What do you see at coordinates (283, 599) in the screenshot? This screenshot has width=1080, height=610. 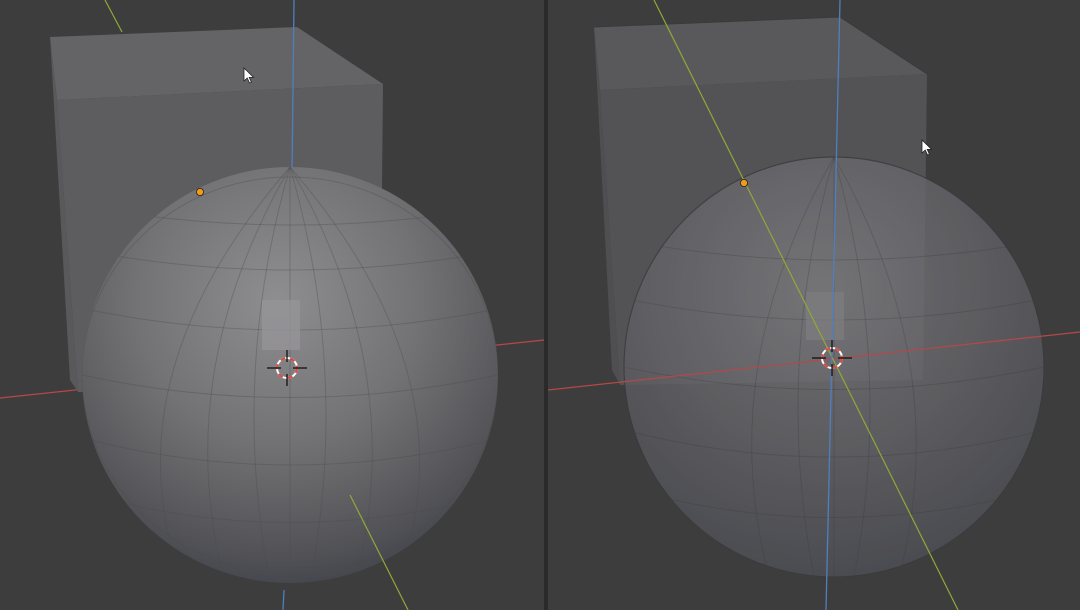 I see `z-axis-line-bottom` at bounding box center [283, 599].